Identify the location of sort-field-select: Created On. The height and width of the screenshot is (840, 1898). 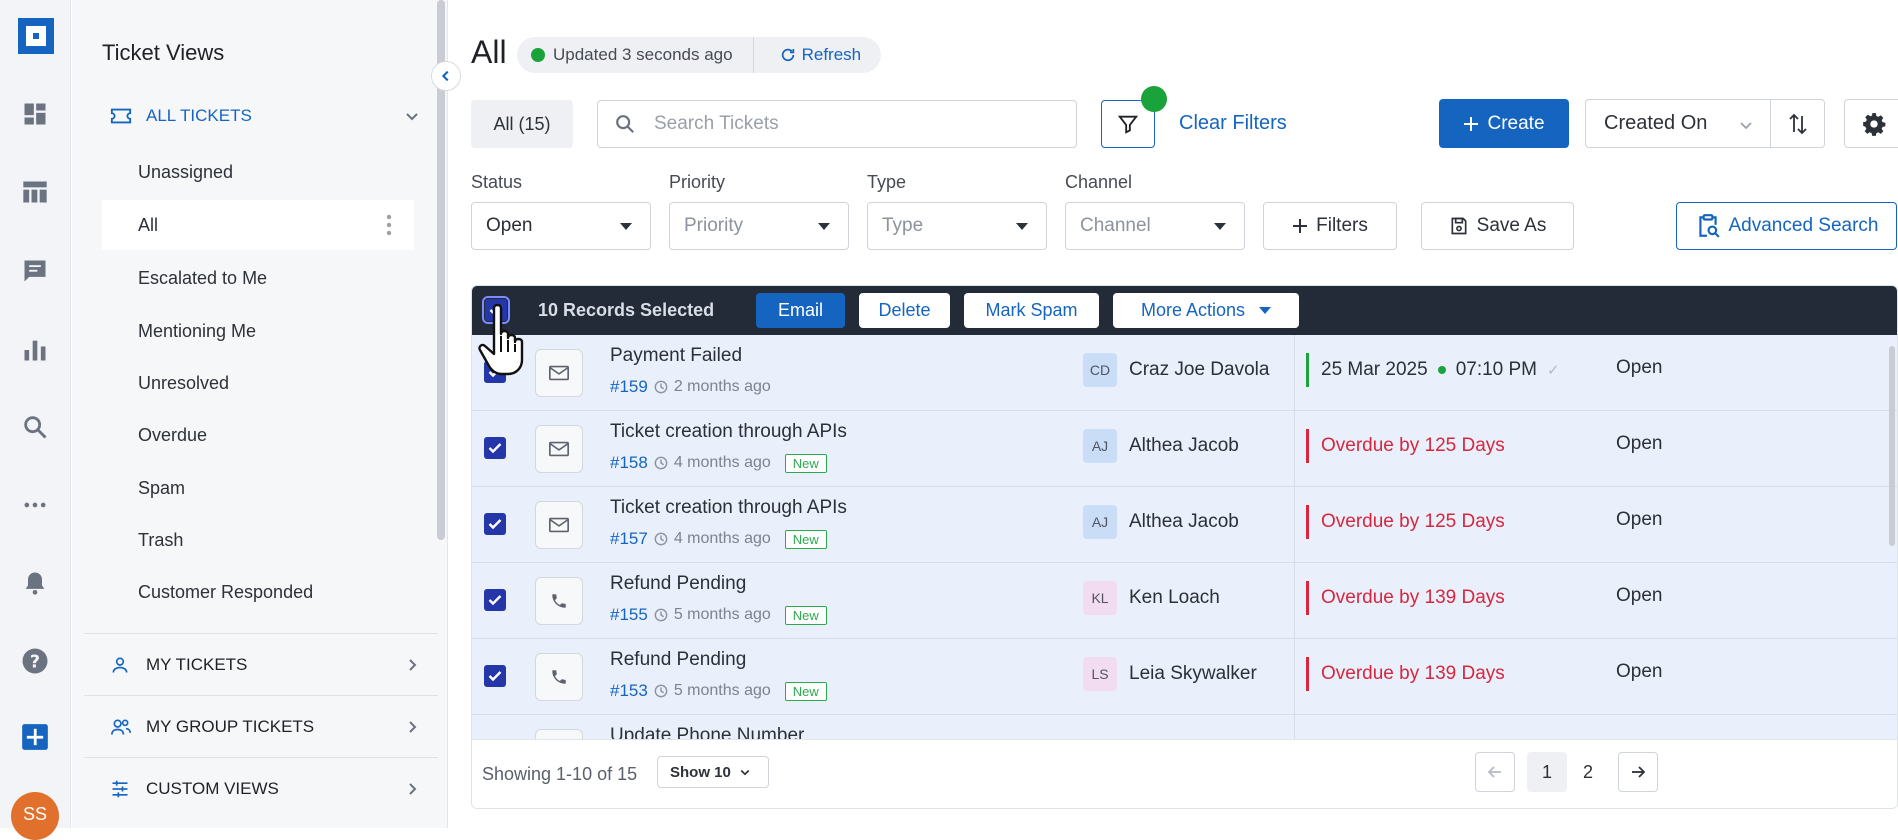
(1678, 123).